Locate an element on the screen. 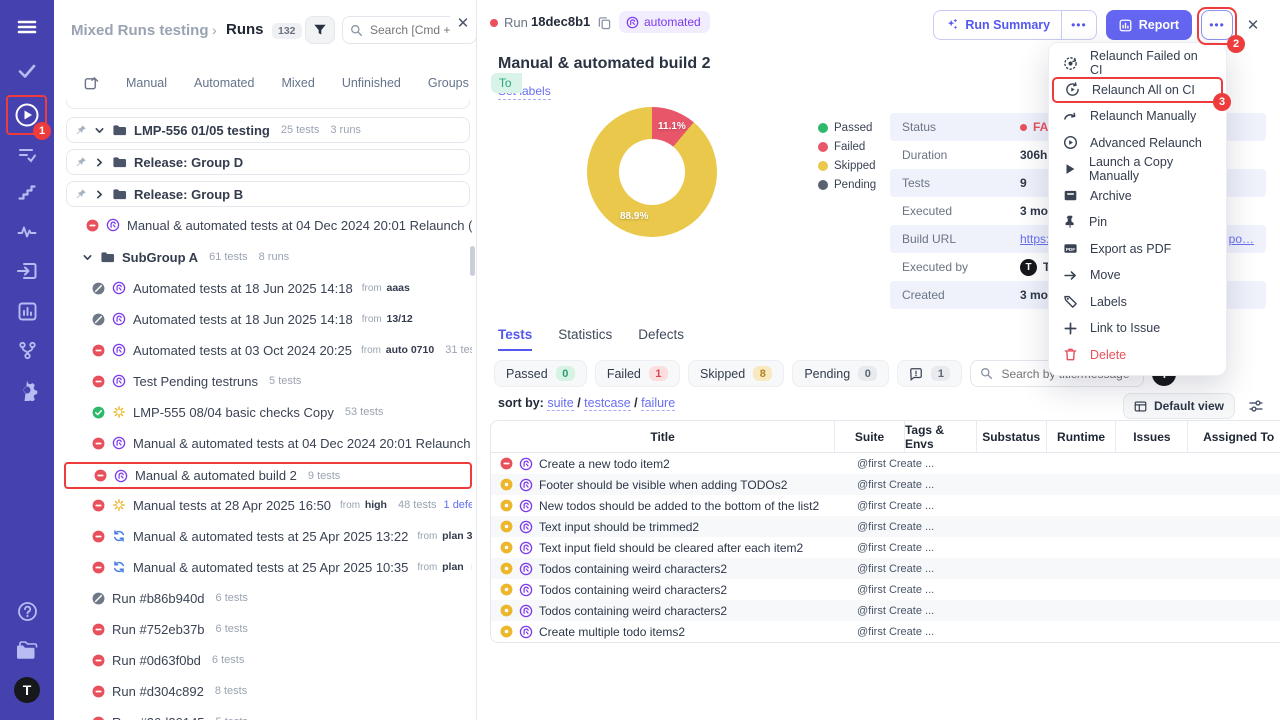 The image size is (1280, 720). menu-icon is located at coordinates (27, 27).